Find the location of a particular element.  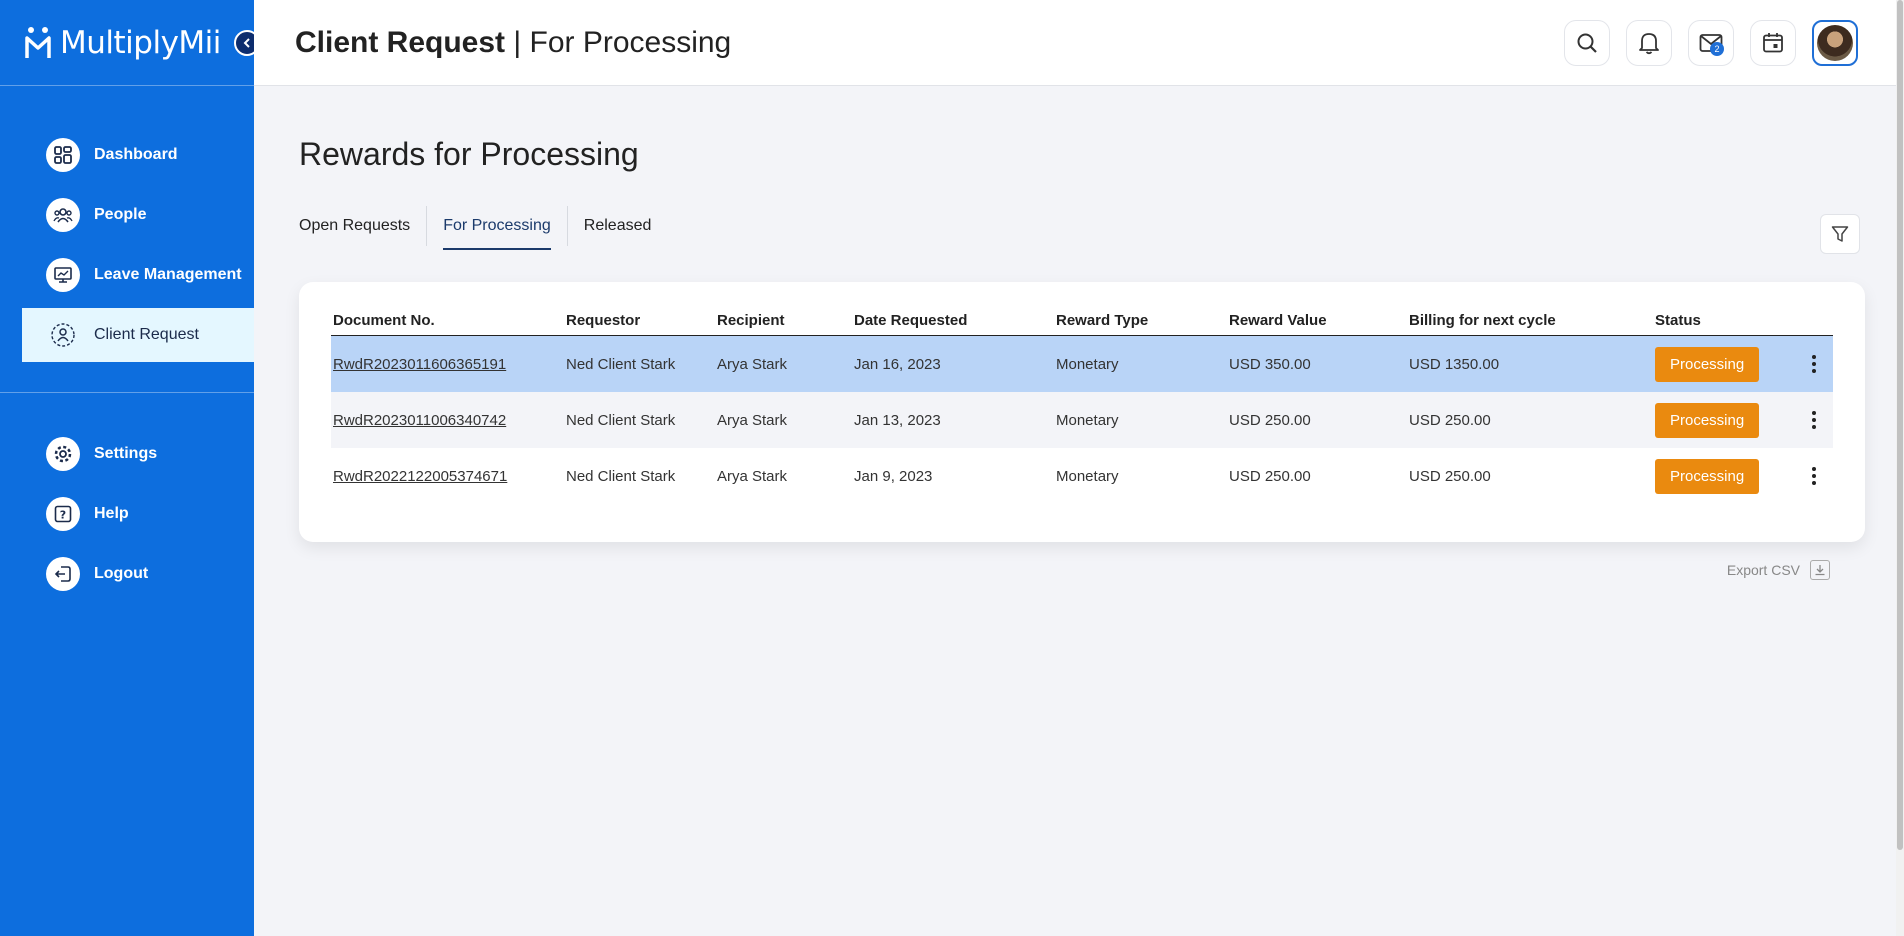

messages-button: 2 is located at coordinates (1711, 43).